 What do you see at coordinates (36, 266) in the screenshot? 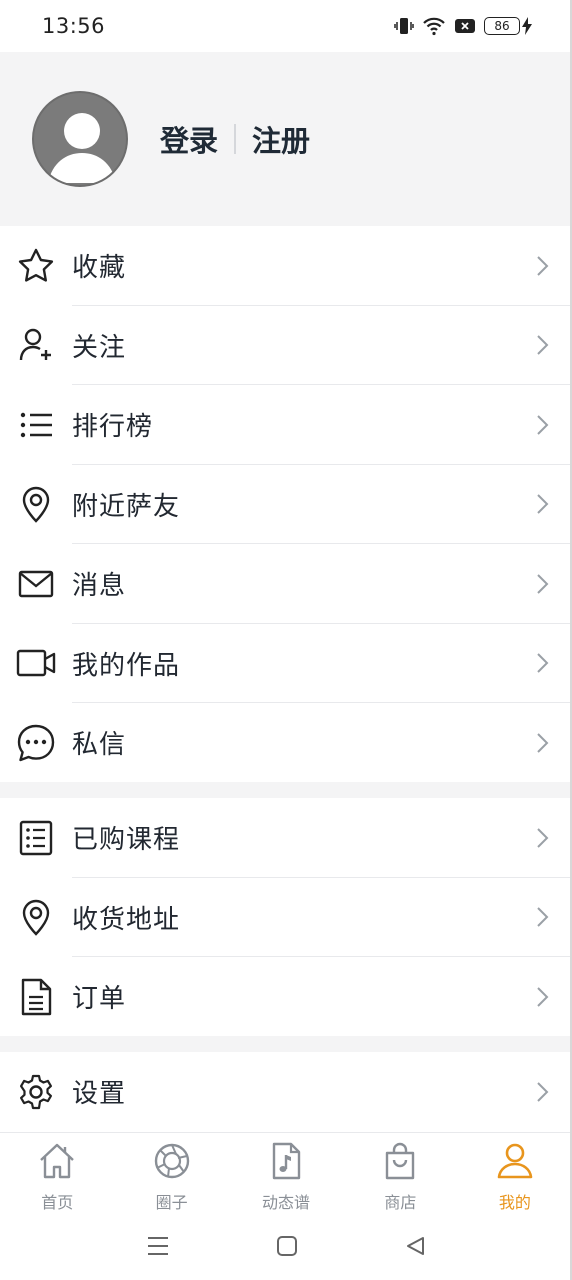
I see `star-icon` at bounding box center [36, 266].